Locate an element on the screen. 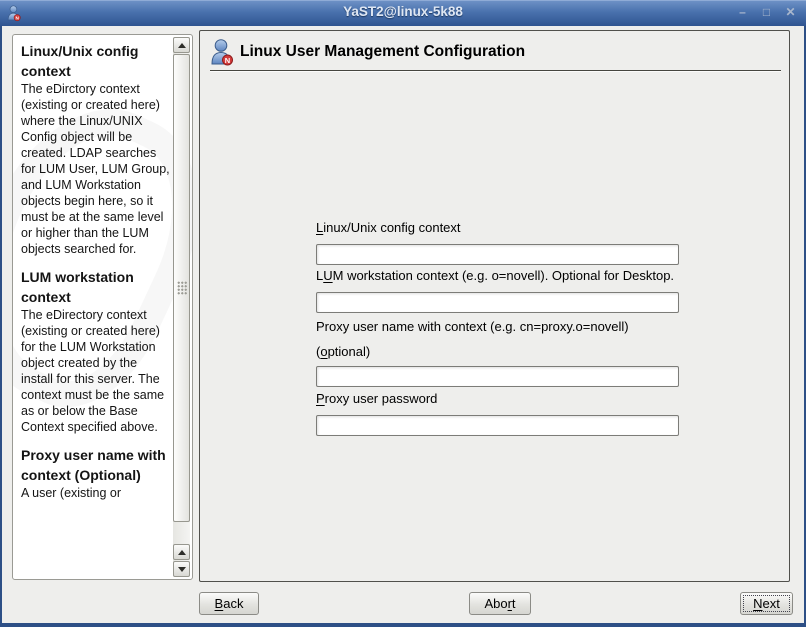 This screenshot has height=627, width=806. scrollbar-grip-icon is located at coordinates (182, 288).